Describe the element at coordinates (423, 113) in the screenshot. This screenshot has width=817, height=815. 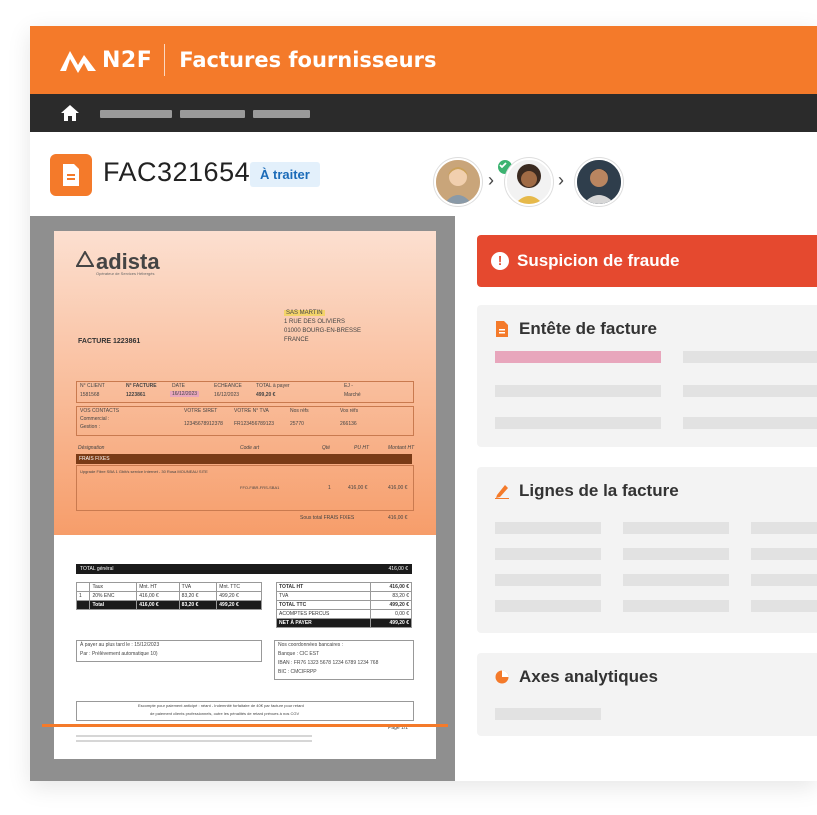
I see `breadcrumb-bar` at that location.